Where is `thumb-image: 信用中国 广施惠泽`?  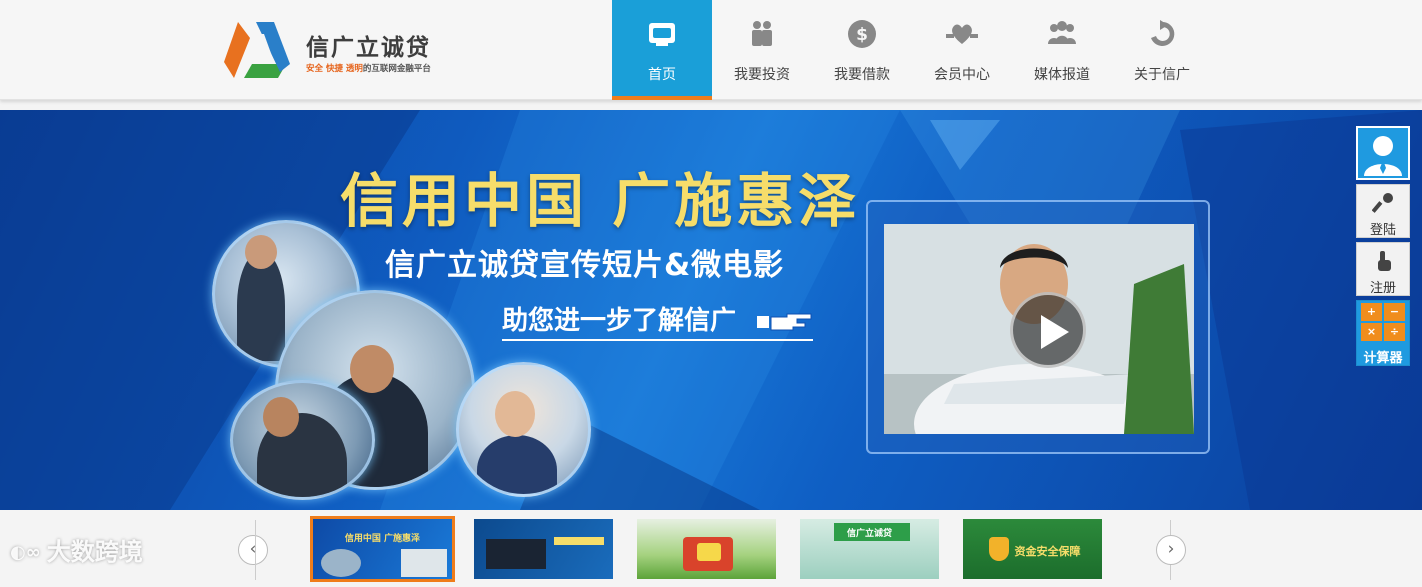
thumb-image: 信用中国 广施惠泽 is located at coordinates (382, 549).